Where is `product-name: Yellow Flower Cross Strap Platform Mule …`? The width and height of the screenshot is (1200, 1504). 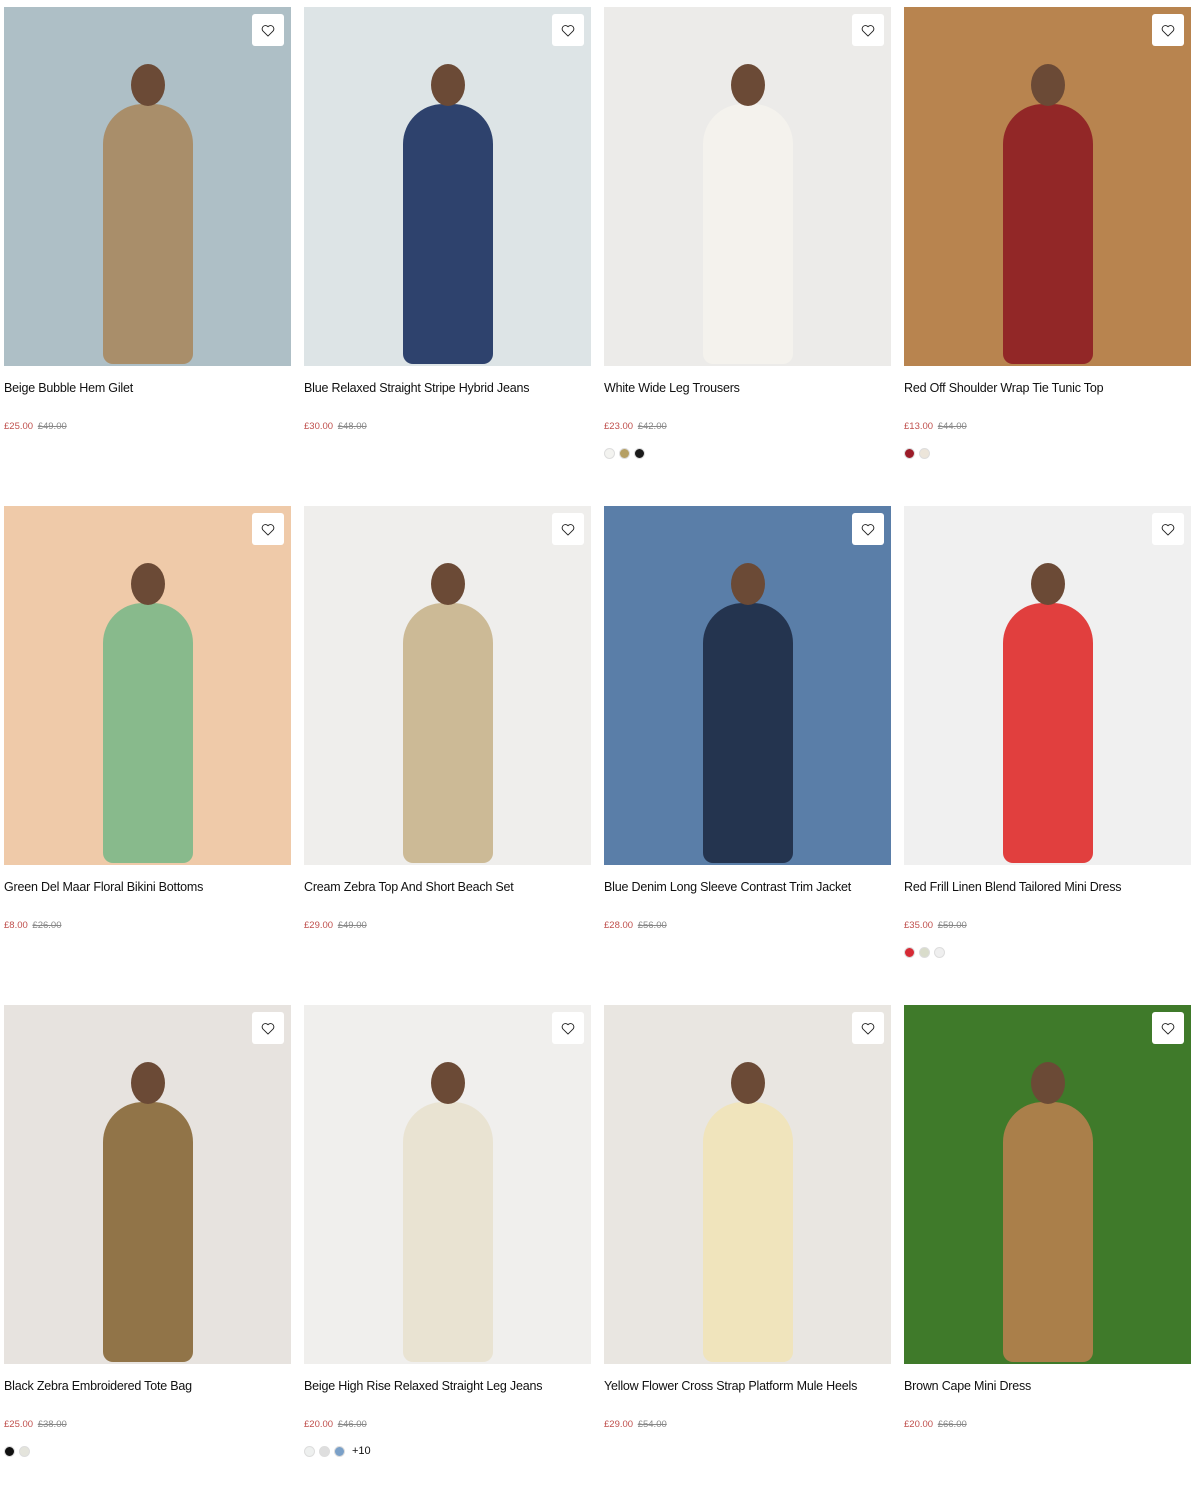 product-name: Yellow Flower Cross Strap Platform Mule … is located at coordinates (747, 1387).